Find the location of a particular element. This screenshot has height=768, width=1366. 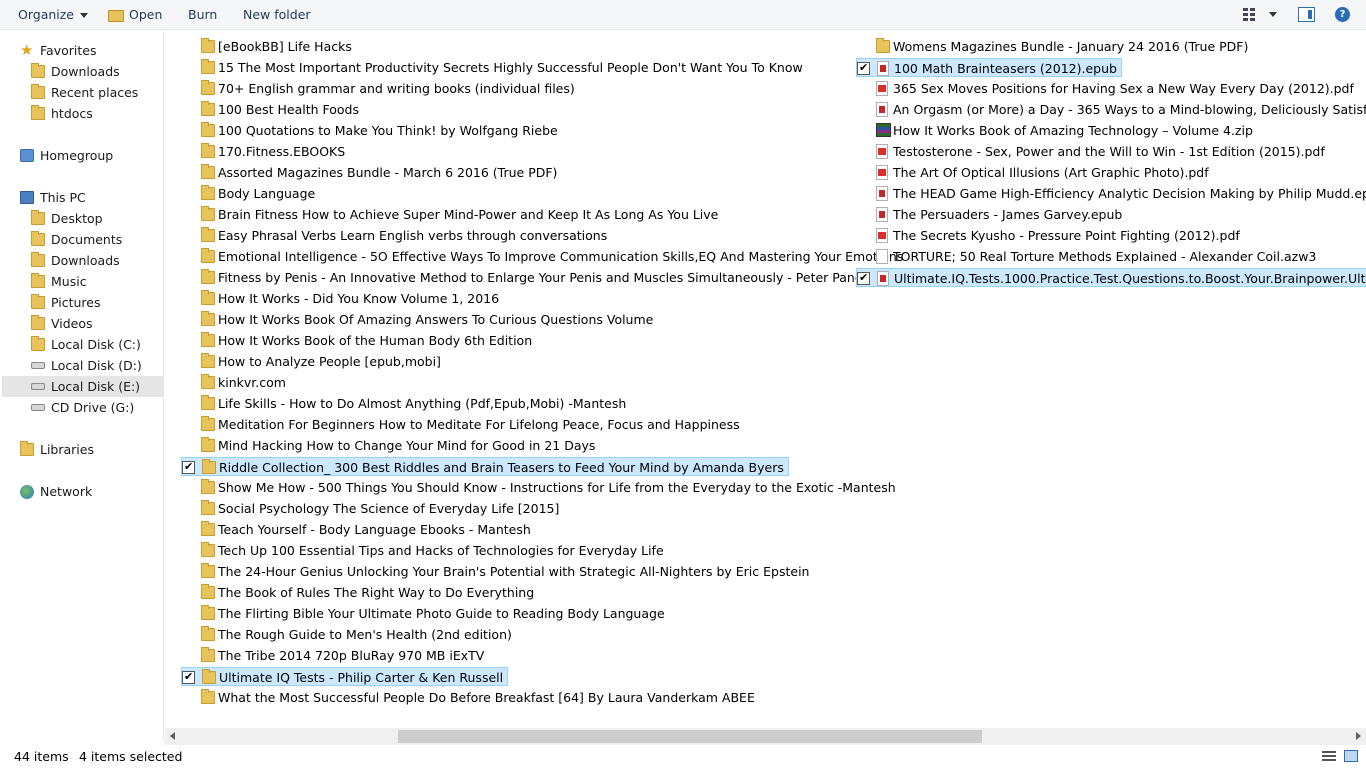

scrollbar-thumb is located at coordinates (690, 736).